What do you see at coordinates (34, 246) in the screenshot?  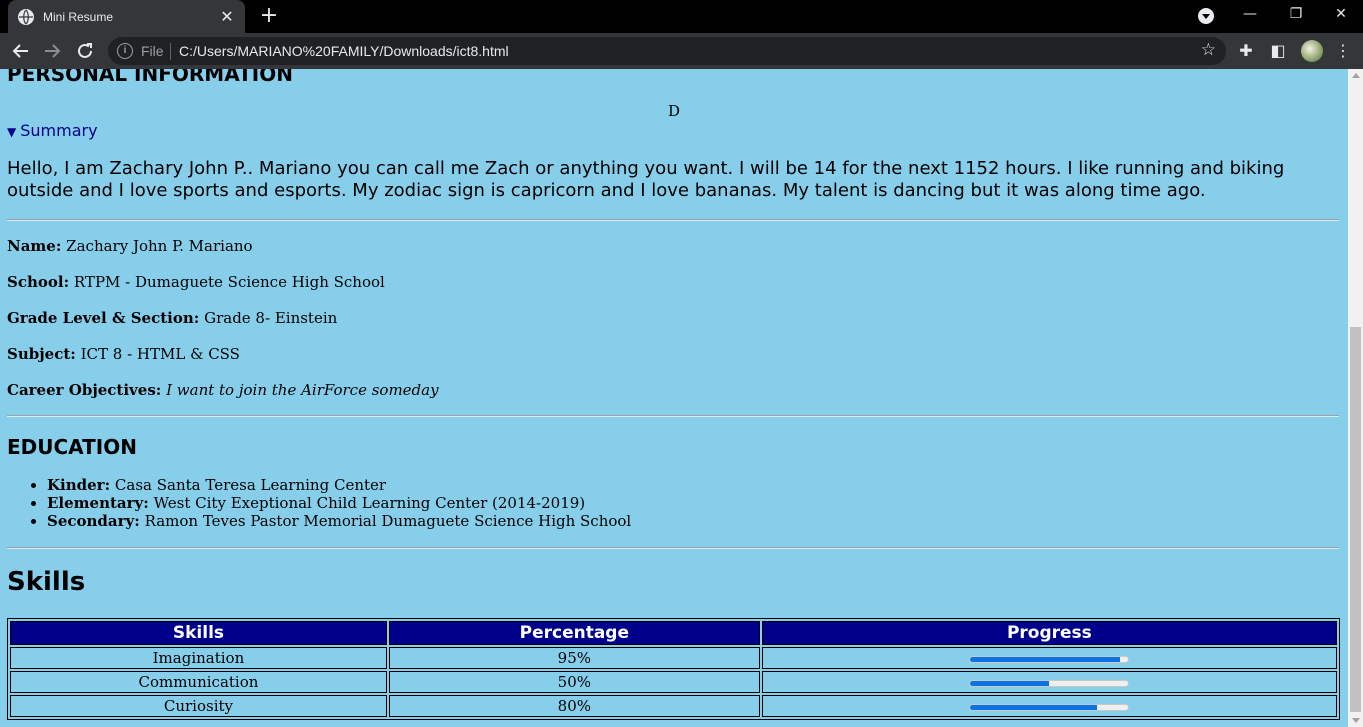 I see `info-label: Name:` at bounding box center [34, 246].